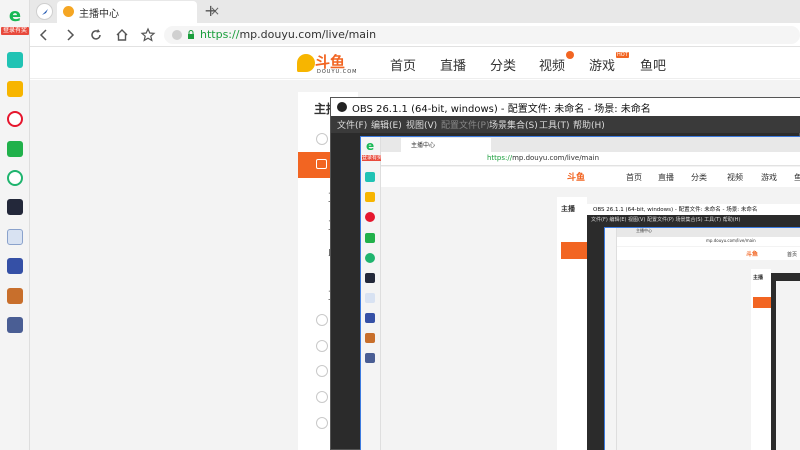 Image resolution: width=800 pixels, height=450 pixels. Describe the element at coordinates (308, 34) in the screenshot. I see `url-path: mp.douyu.com/live/main` at that location.